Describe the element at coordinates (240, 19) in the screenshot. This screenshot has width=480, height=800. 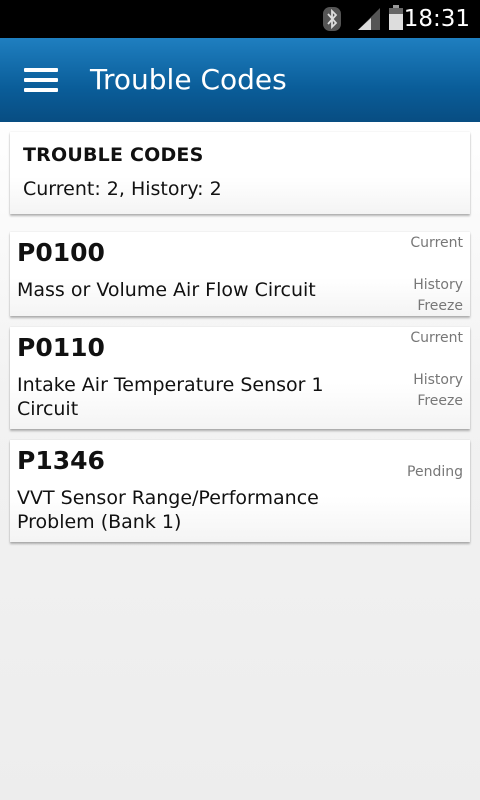
I see `status-bar: 18:31` at that location.